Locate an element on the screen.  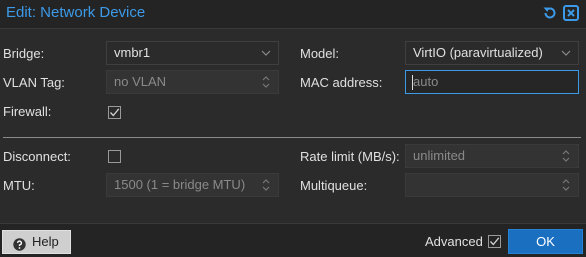
multiqueue-label: Multiqueue: is located at coordinates (334, 185).